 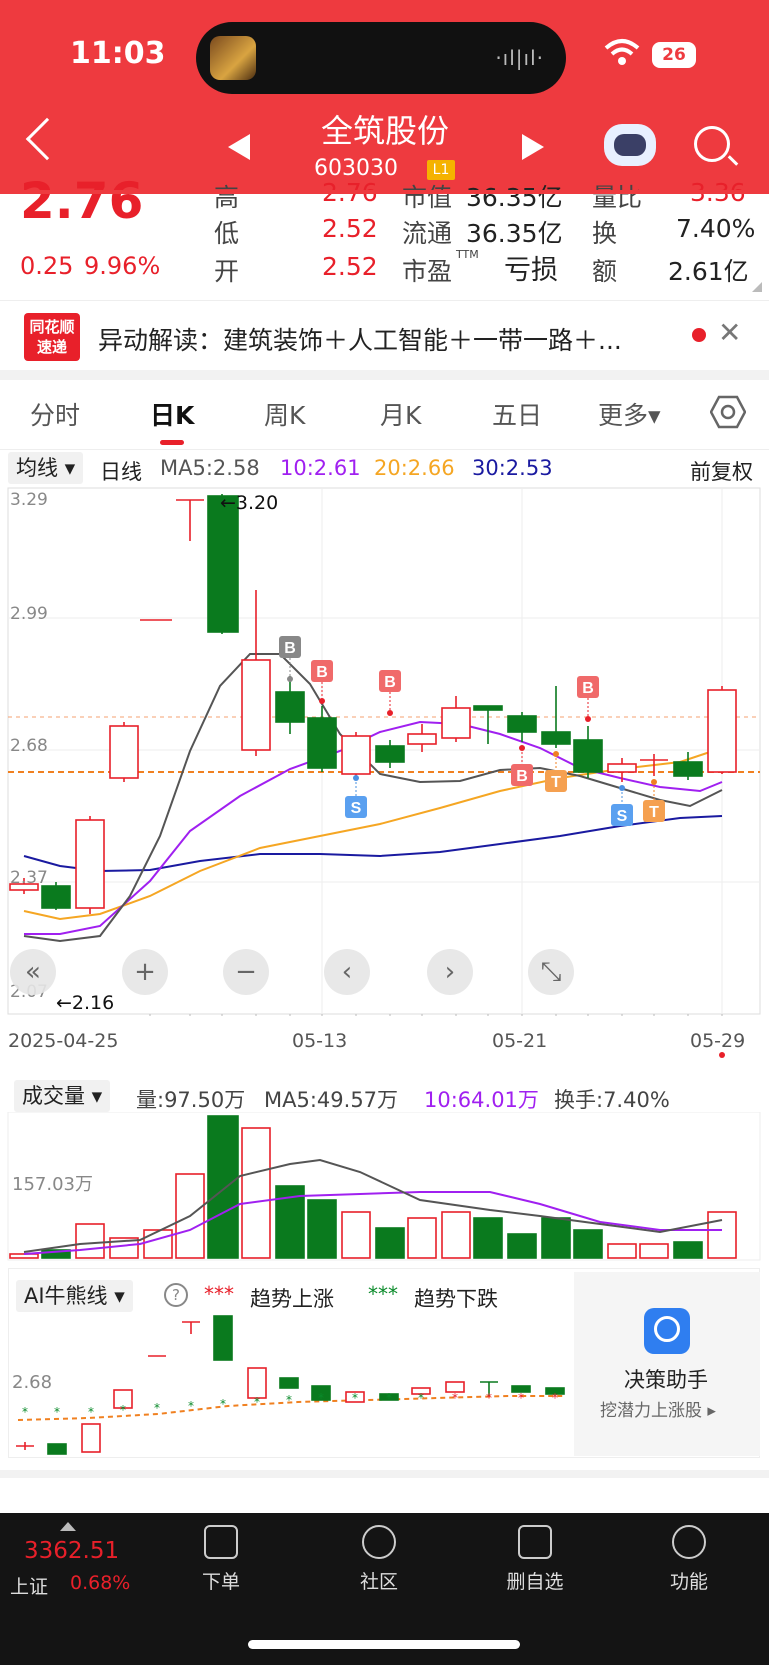 What do you see at coordinates (63, 1041) in the screenshot?
I see `x-tick-start: 2025-04-25` at bounding box center [63, 1041].